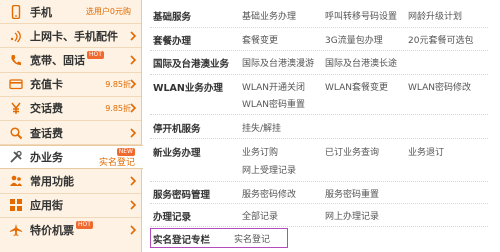 The width and height of the screenshot is (500, 252). Describe the element at coordinates (361, 62) in the screenshot. I see `service-link: 国际及台港澳长途` at that location.